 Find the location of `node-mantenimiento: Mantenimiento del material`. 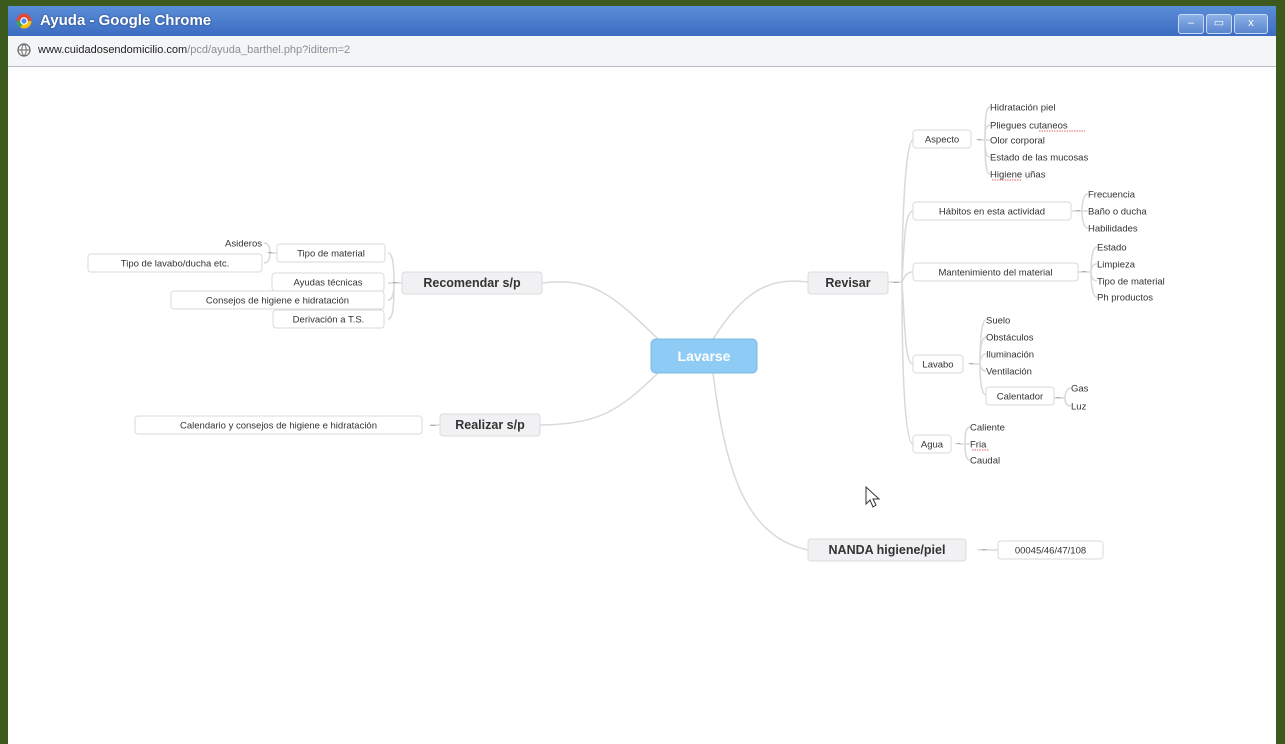

node-mantenimiento: Mantenimiento del material is located at coordinates (995, 272).